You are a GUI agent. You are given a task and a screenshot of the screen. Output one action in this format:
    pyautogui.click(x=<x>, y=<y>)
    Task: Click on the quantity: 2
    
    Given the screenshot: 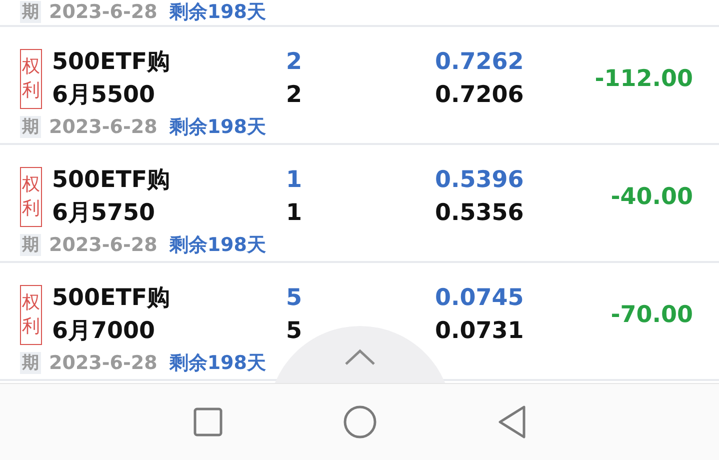 What is the action you would take?
    pyautogui.click(x=294, y=62)
    